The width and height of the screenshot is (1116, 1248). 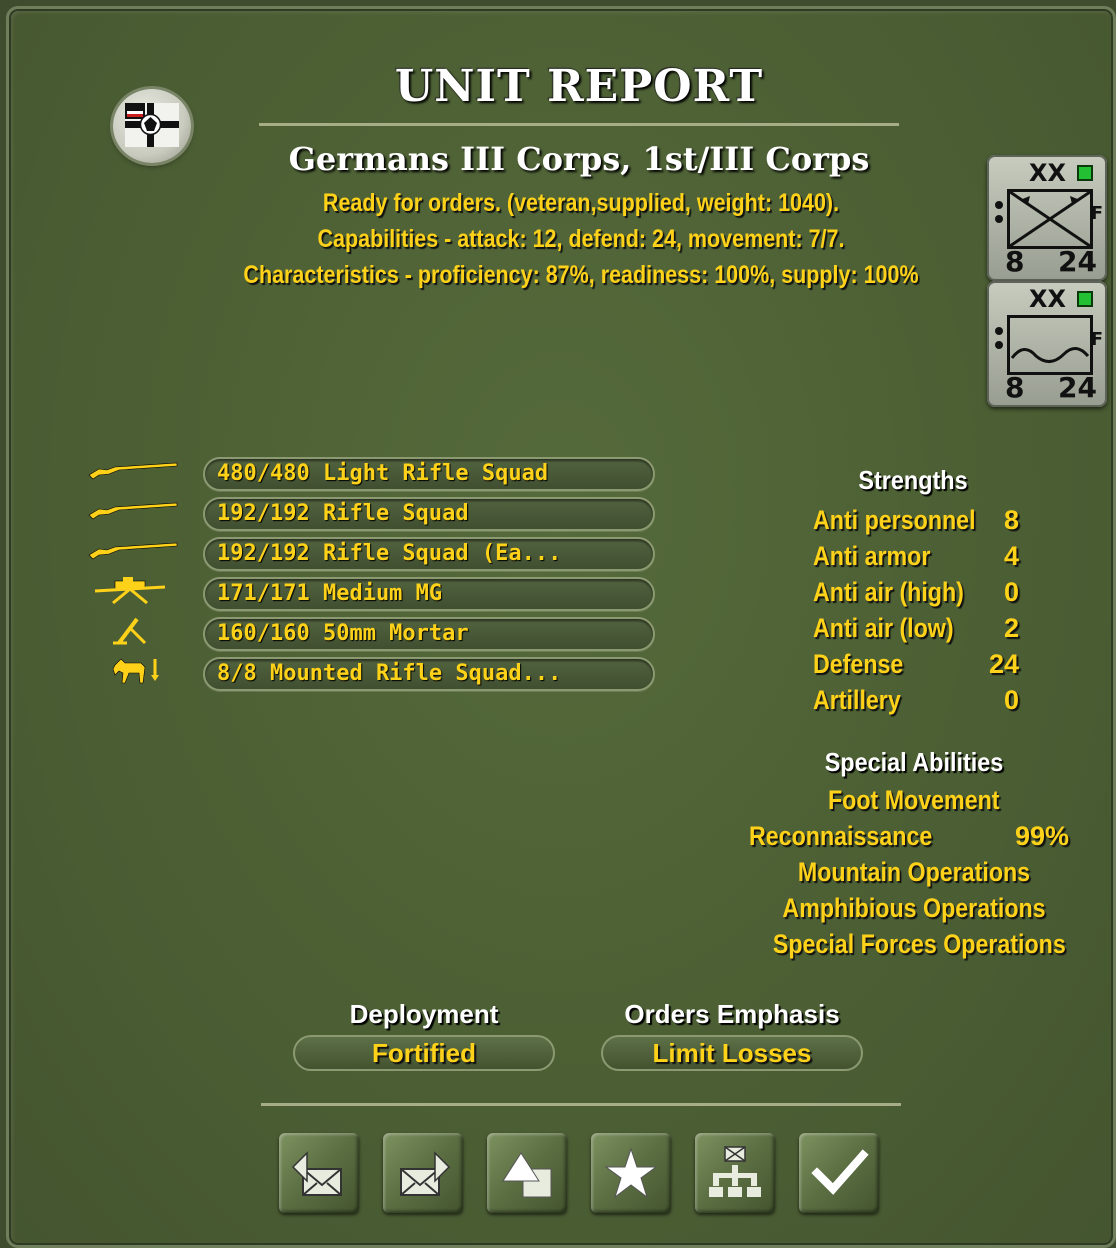 I want to click on strength-row: Anti air (low) 2, so click(x=918, y=631).